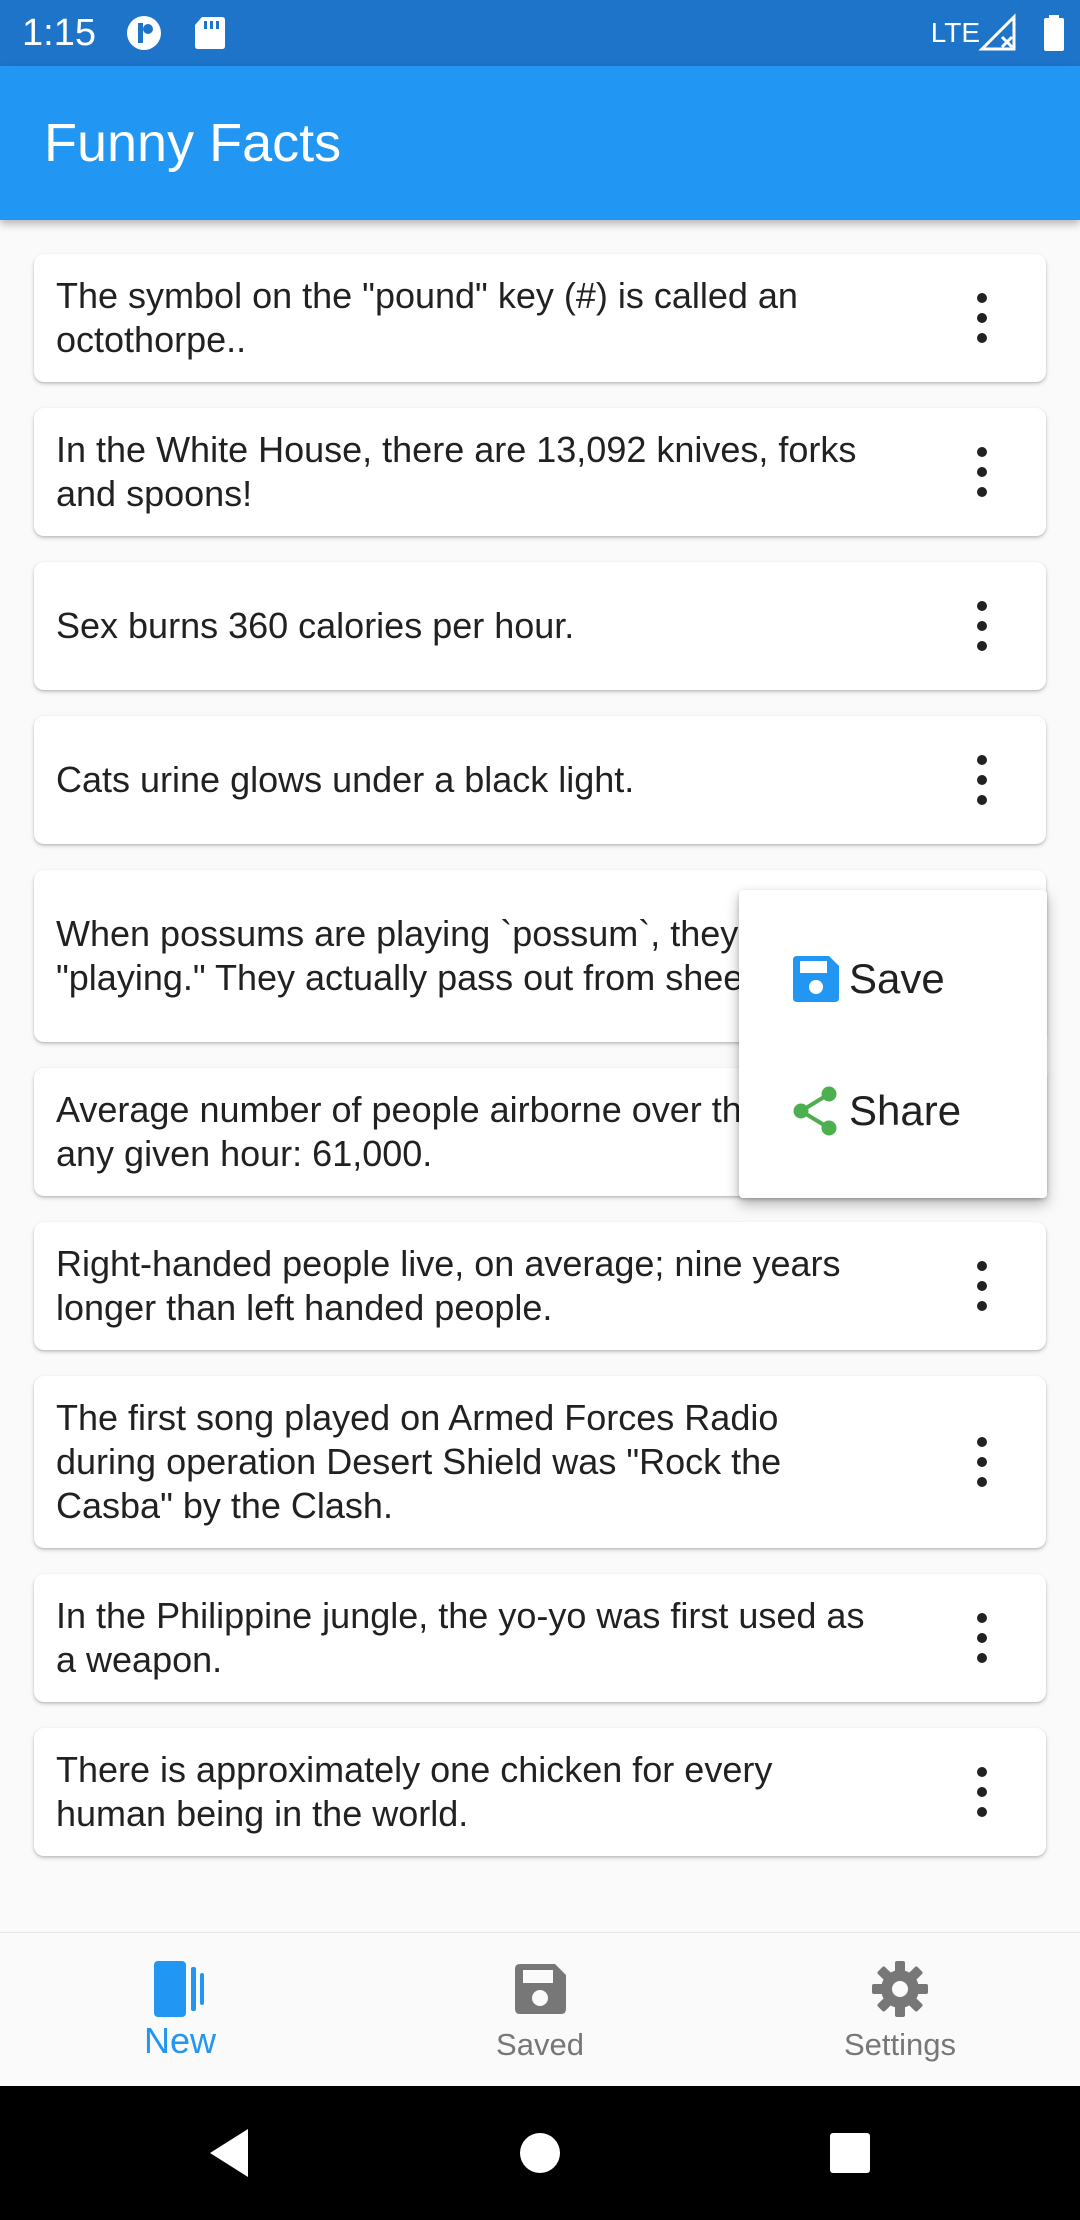 This screenshot has width=1080, height=2220. Describe the element at coordinates (899, 2044) in the screenshot. I see `nav-label-settings: Settings` at that location.